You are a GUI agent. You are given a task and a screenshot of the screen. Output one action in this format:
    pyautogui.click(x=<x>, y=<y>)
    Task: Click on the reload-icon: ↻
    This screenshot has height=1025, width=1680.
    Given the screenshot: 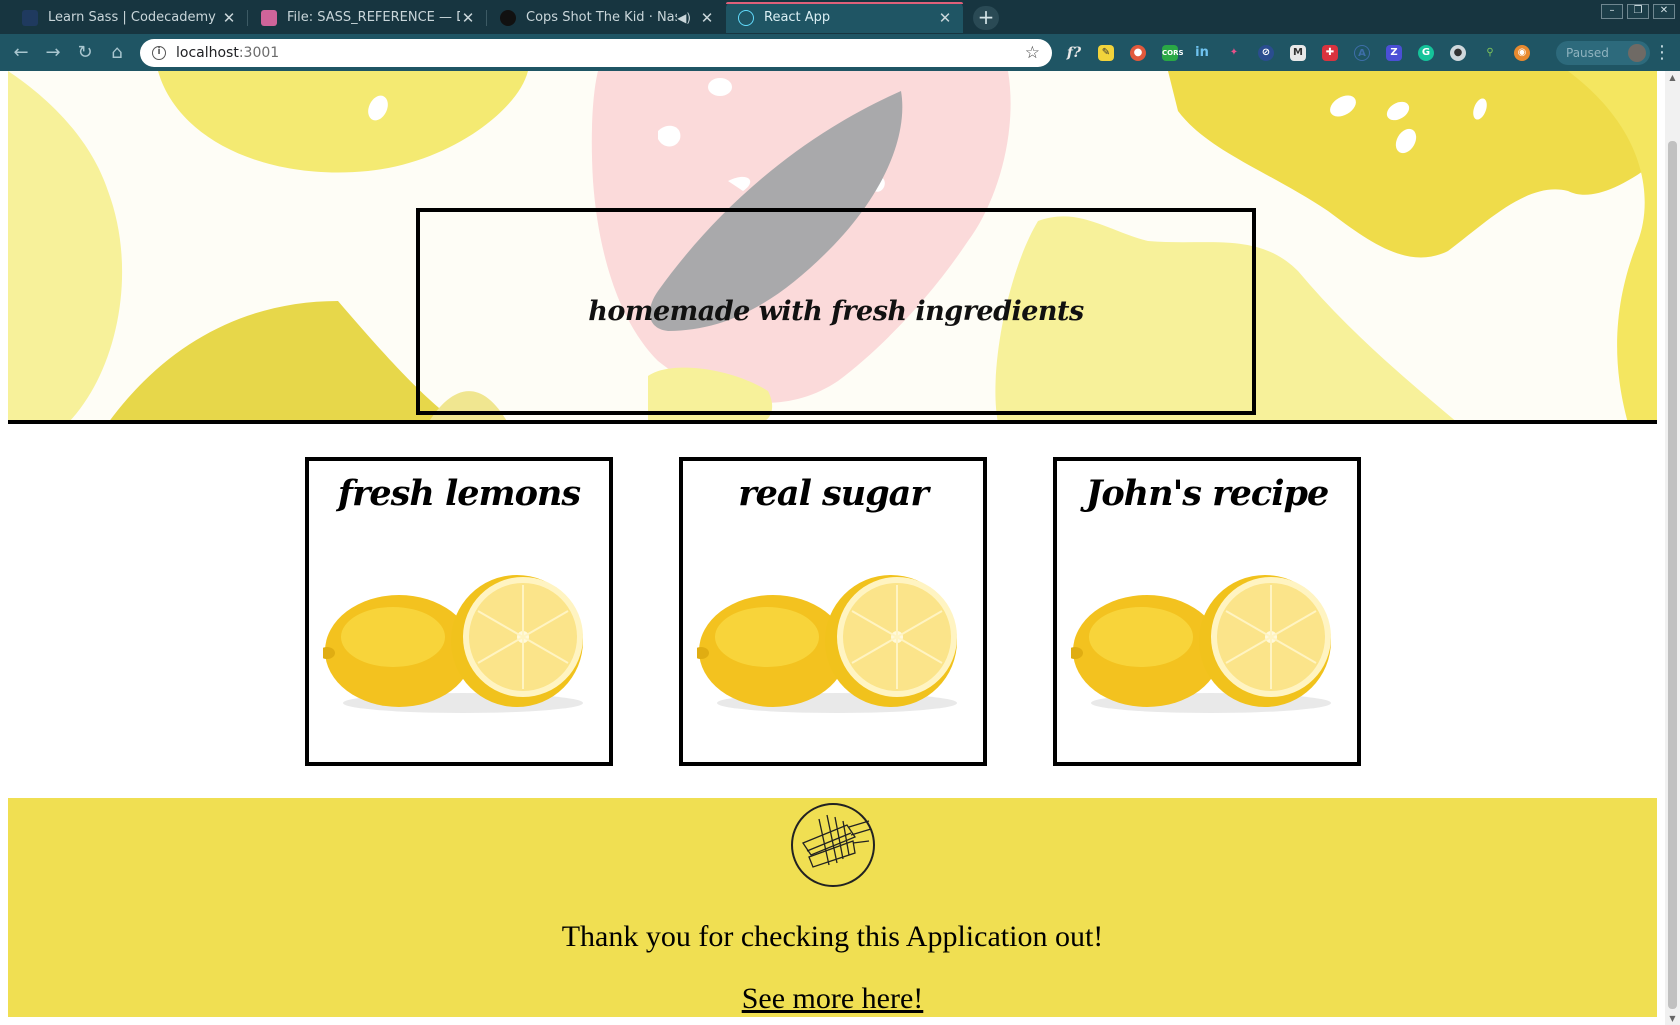 What is the action you would take?
    pyautogui.click(x=85, y=53)
    